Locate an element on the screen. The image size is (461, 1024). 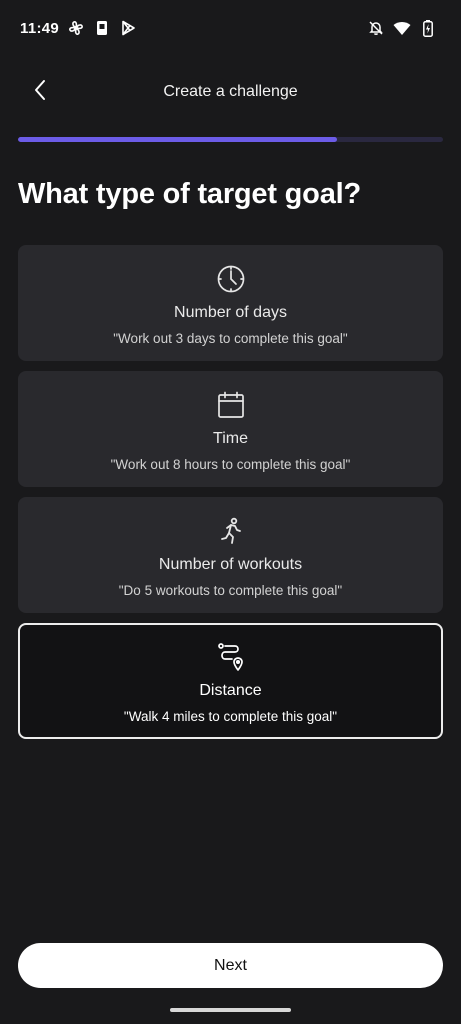
option-title: Number of workouts is located at coordinates (230, 564).